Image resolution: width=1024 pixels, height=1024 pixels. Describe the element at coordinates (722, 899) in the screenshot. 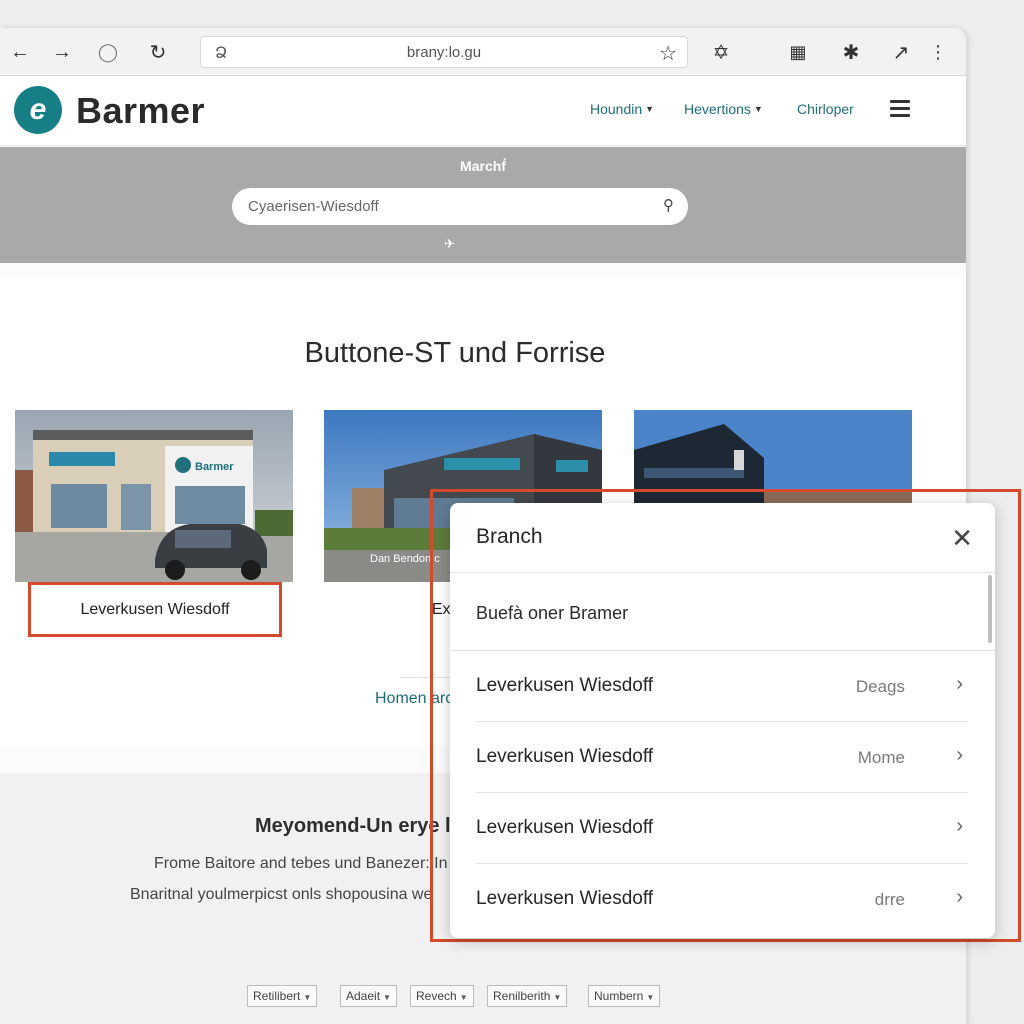

I see `branch-list-item-4: Leverkusen Wiesdoff drre ›` at that location.